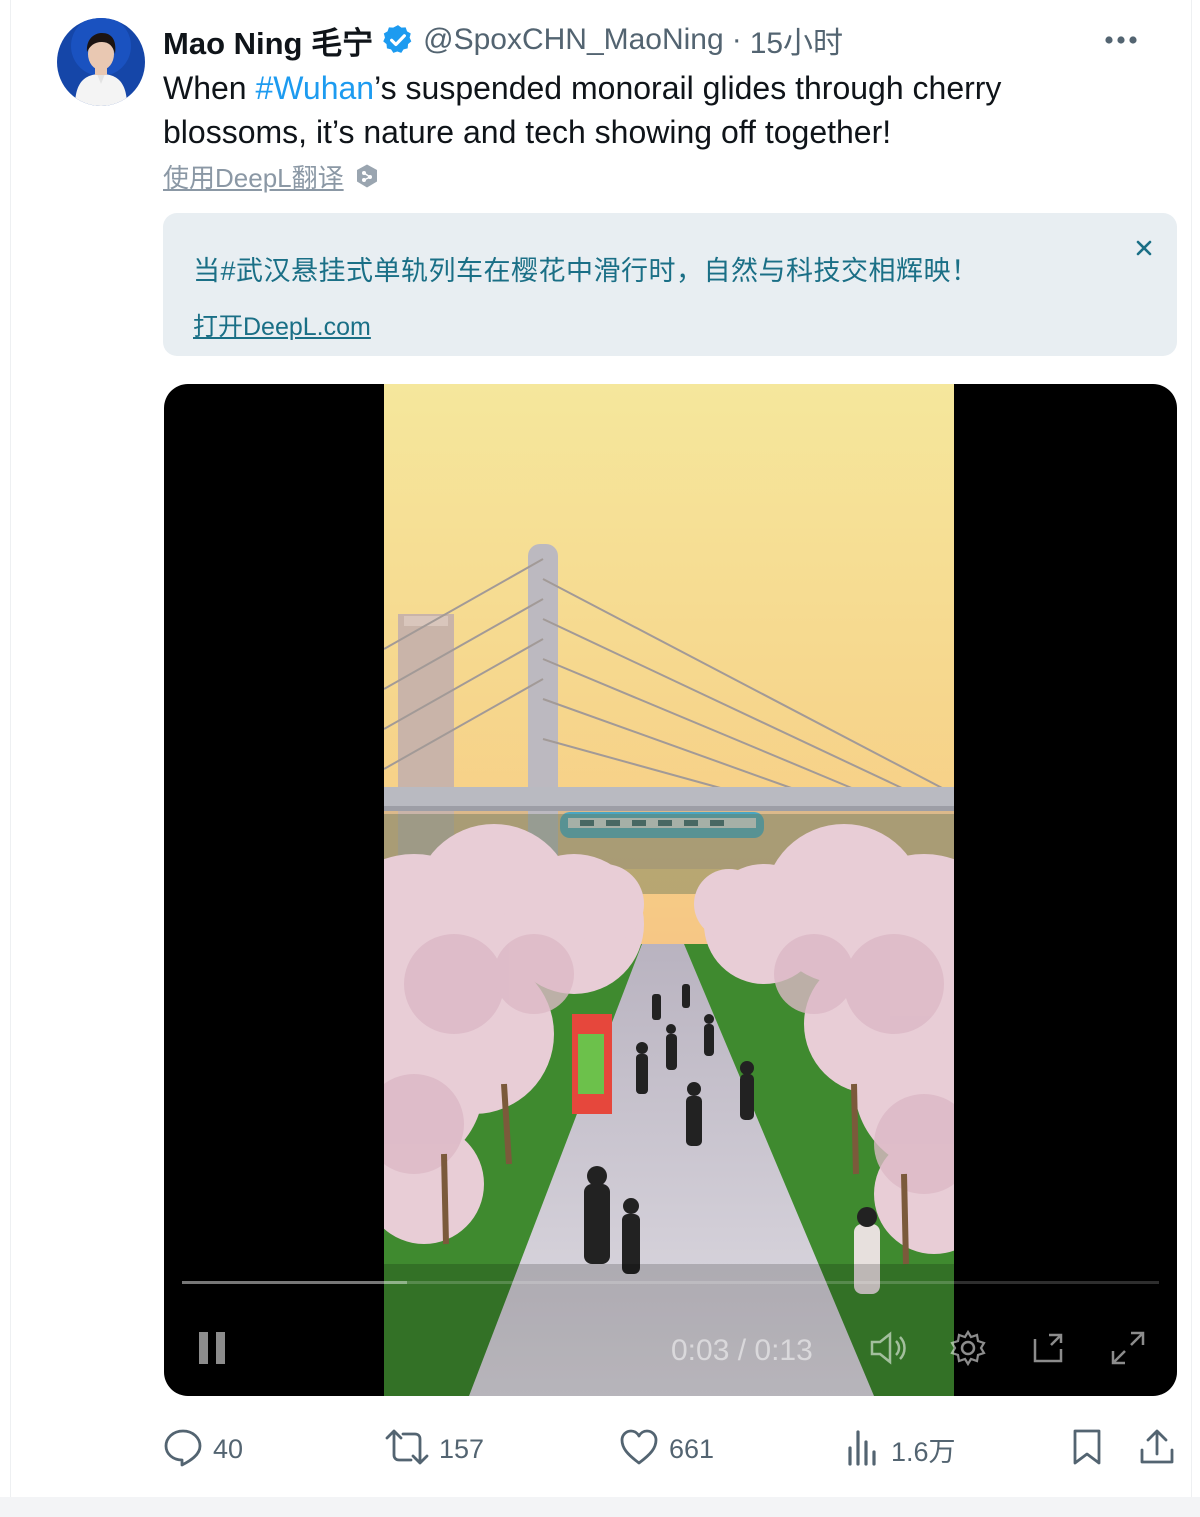  What do you see at coordinates (434, 1449) in the screenshot?
I see `repost-button: 157` at bounding box center [434, 1449].